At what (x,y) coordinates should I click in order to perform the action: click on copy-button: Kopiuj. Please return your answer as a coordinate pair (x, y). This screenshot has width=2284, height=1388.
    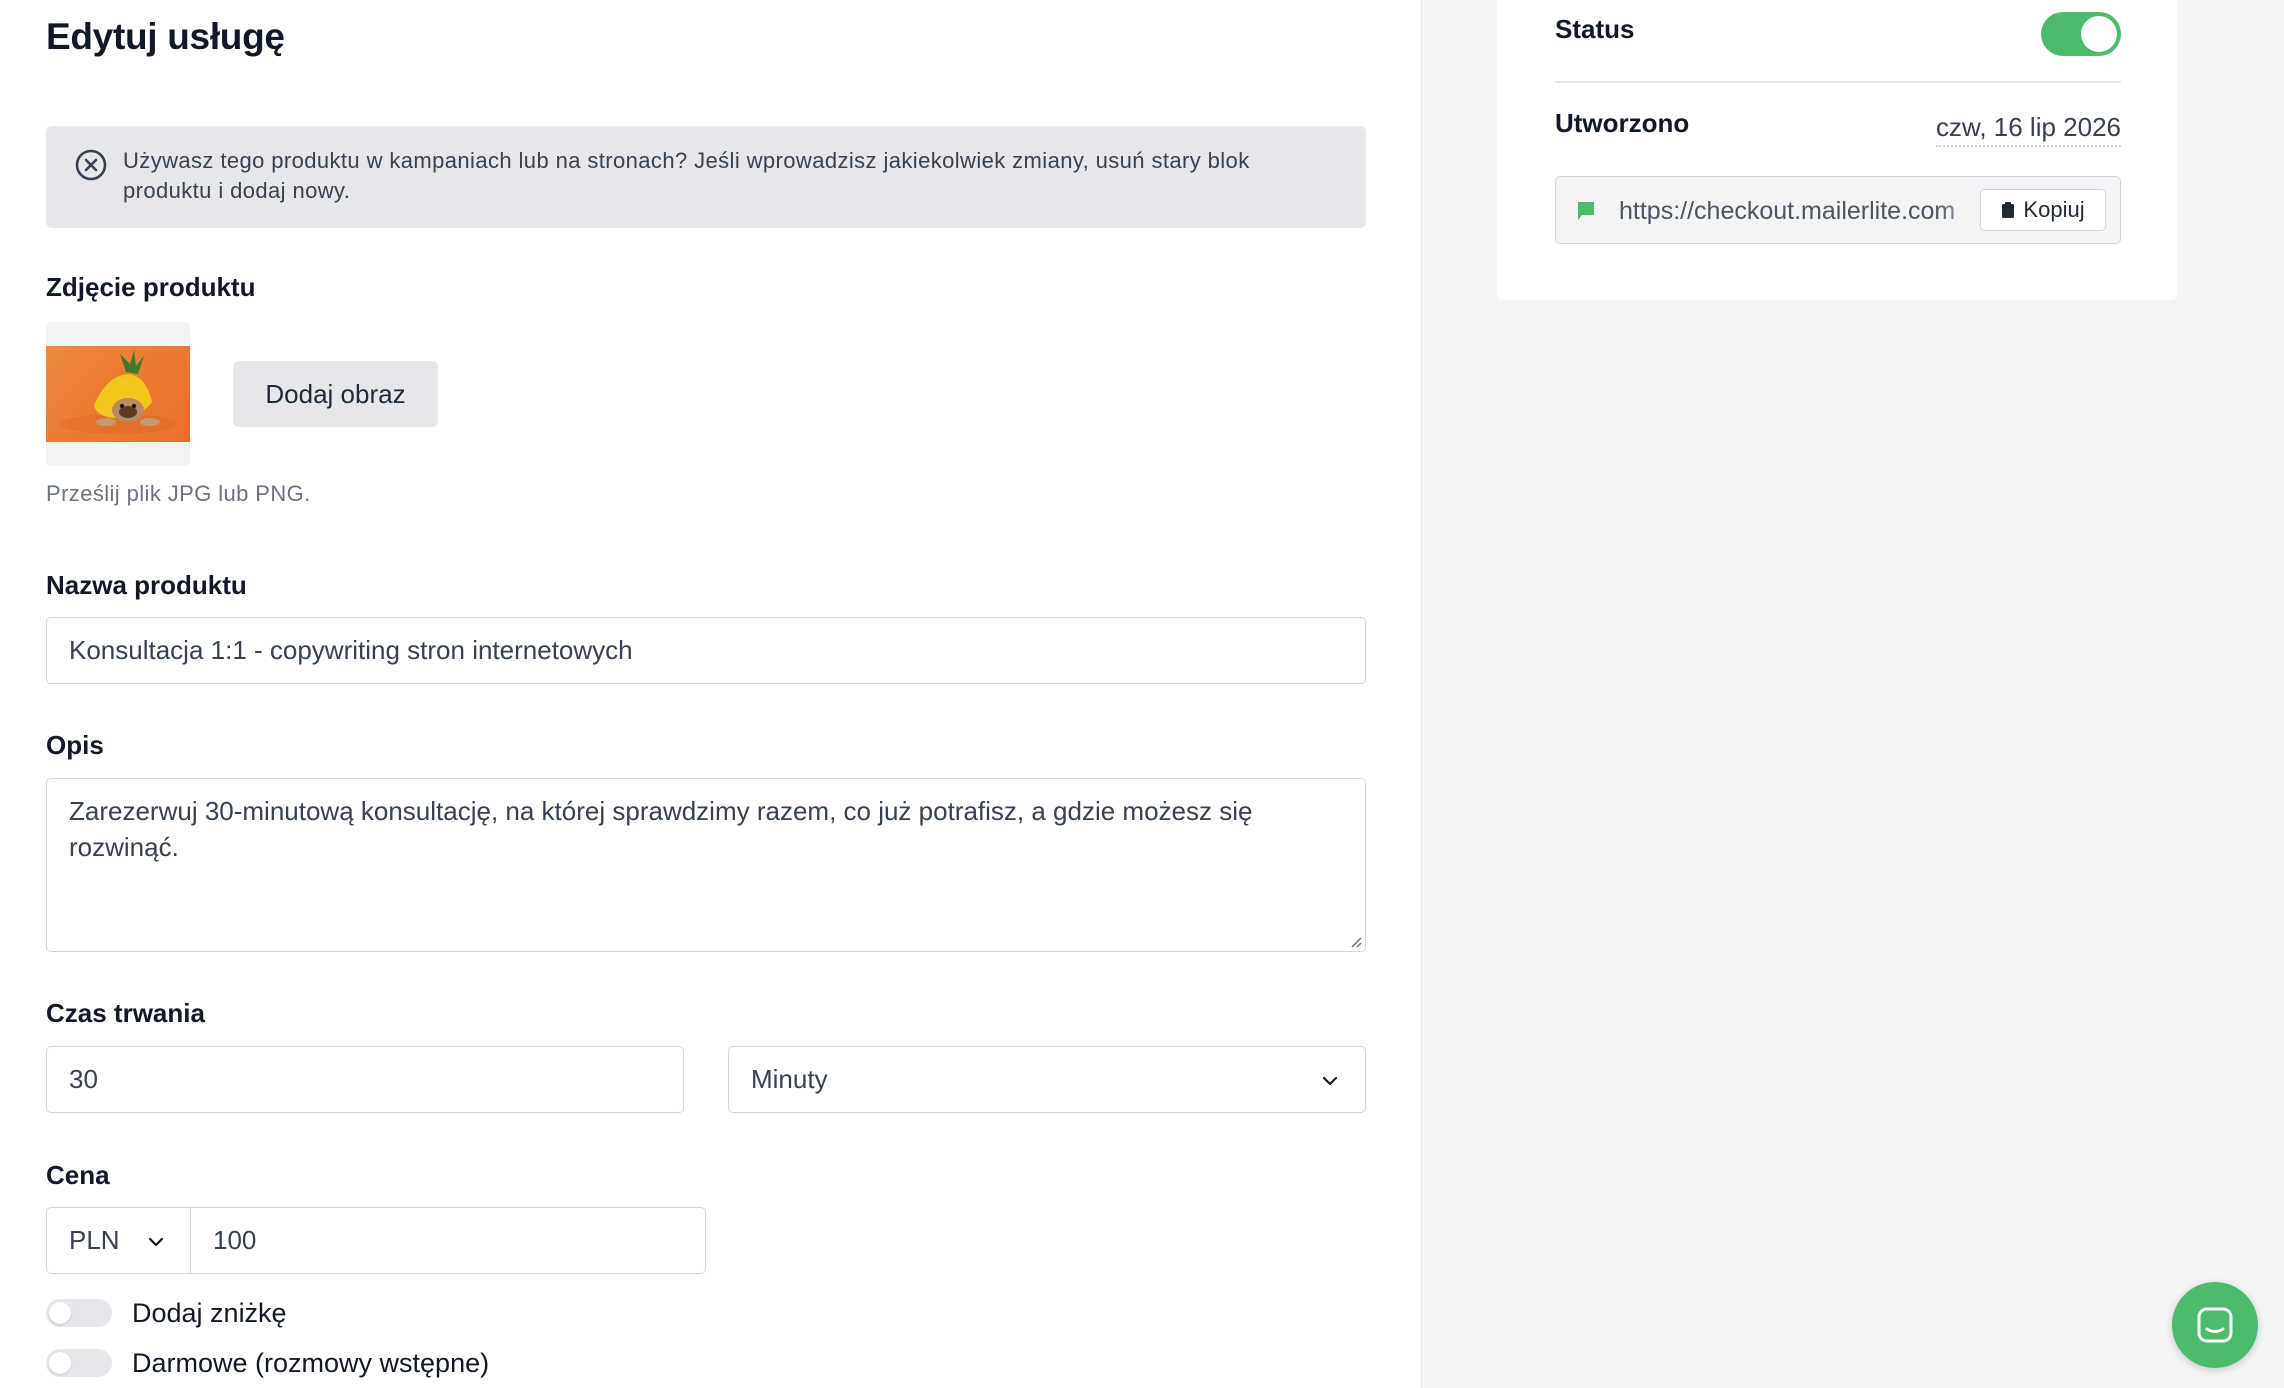
    Looking at the image, I should click on (2043, 210).